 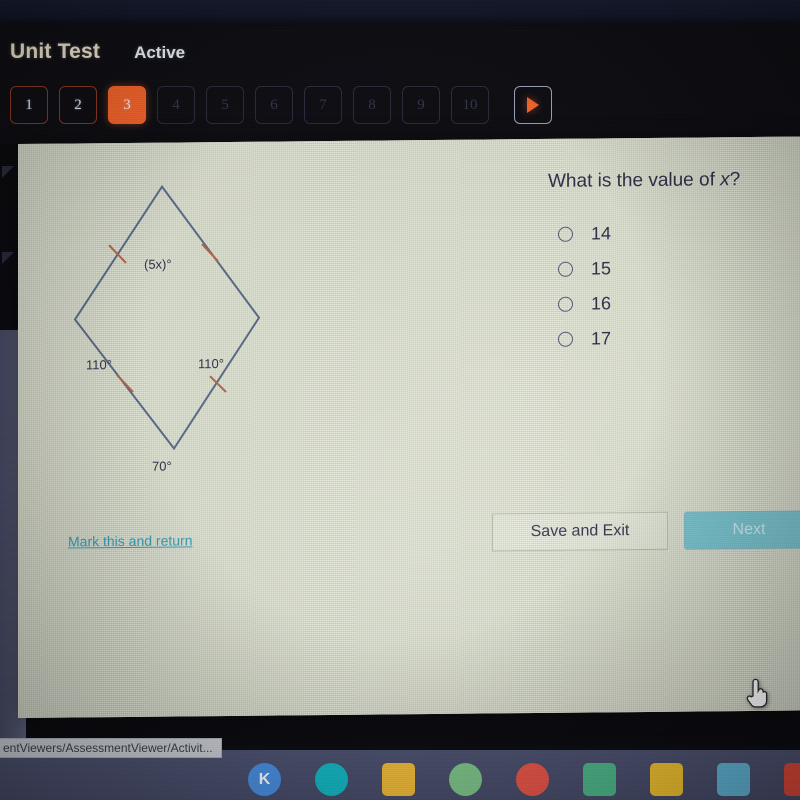 I want to click on question-button-10: 10, so click(x=470, y=105).